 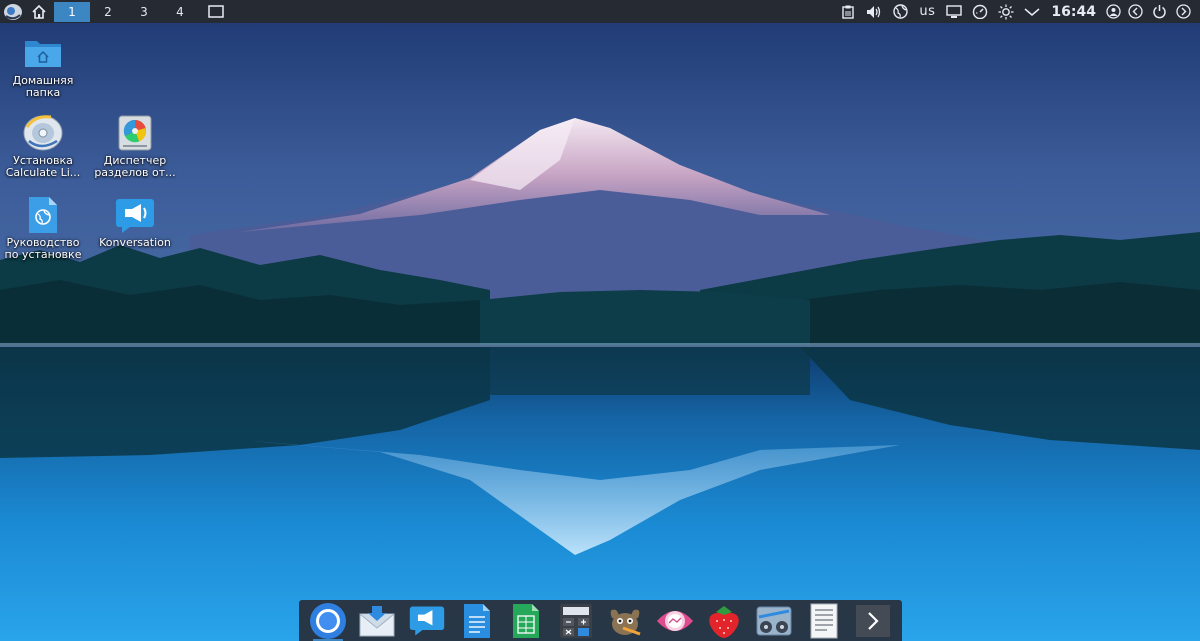 I want to click on image-viewer-icon, so click(x=674, y=620).